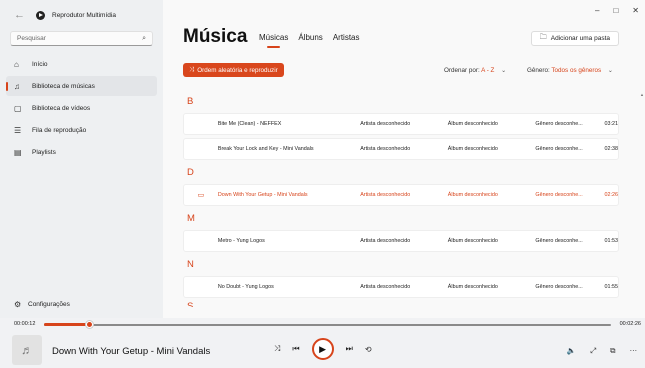 The image size is (645, 368). I want to click on sidebar-item-home: ⌂ Início, so click(81, 64).